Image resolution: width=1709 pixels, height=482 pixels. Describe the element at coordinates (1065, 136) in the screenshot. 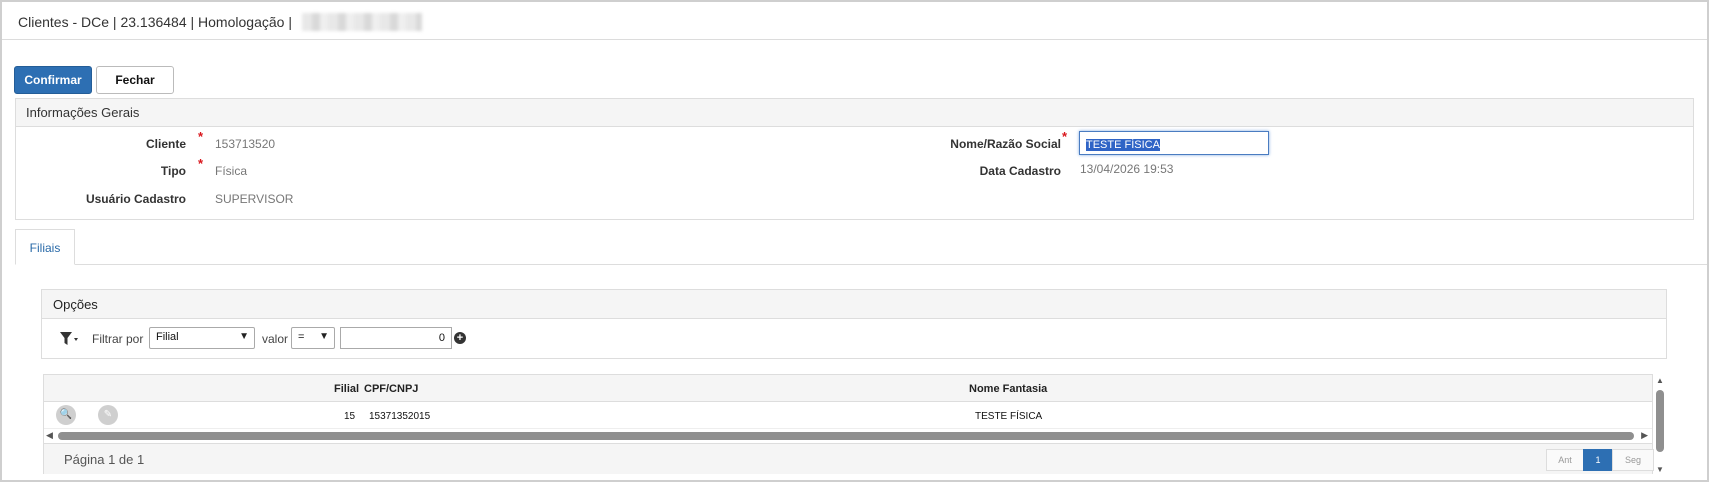

I see `nome-required-mark: *` at that location.